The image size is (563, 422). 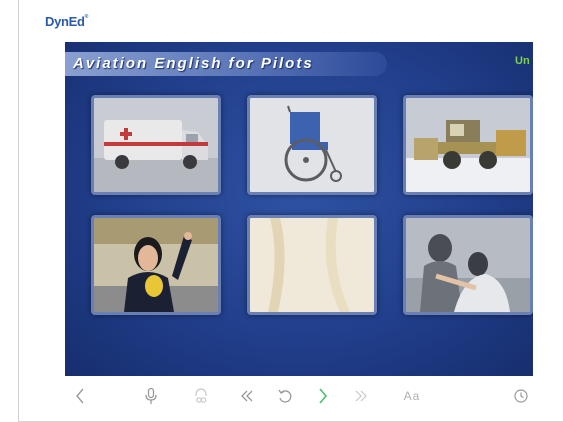 I want to click on lesson-title-banner: Aviation English for Pilots, so click(x=226, y=64).